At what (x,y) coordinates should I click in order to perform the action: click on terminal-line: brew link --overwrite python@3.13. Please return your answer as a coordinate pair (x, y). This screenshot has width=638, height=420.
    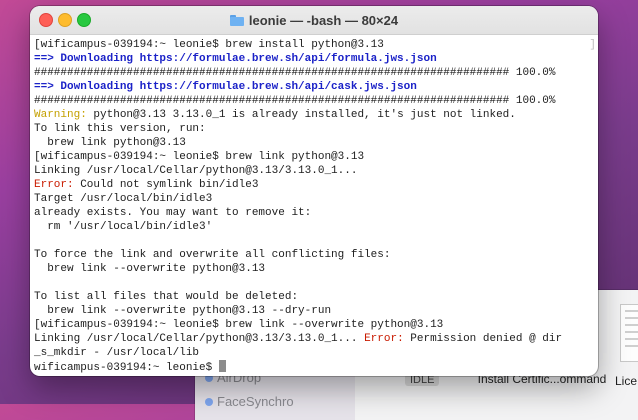
    Looking at the image, I should click on (316, 269).